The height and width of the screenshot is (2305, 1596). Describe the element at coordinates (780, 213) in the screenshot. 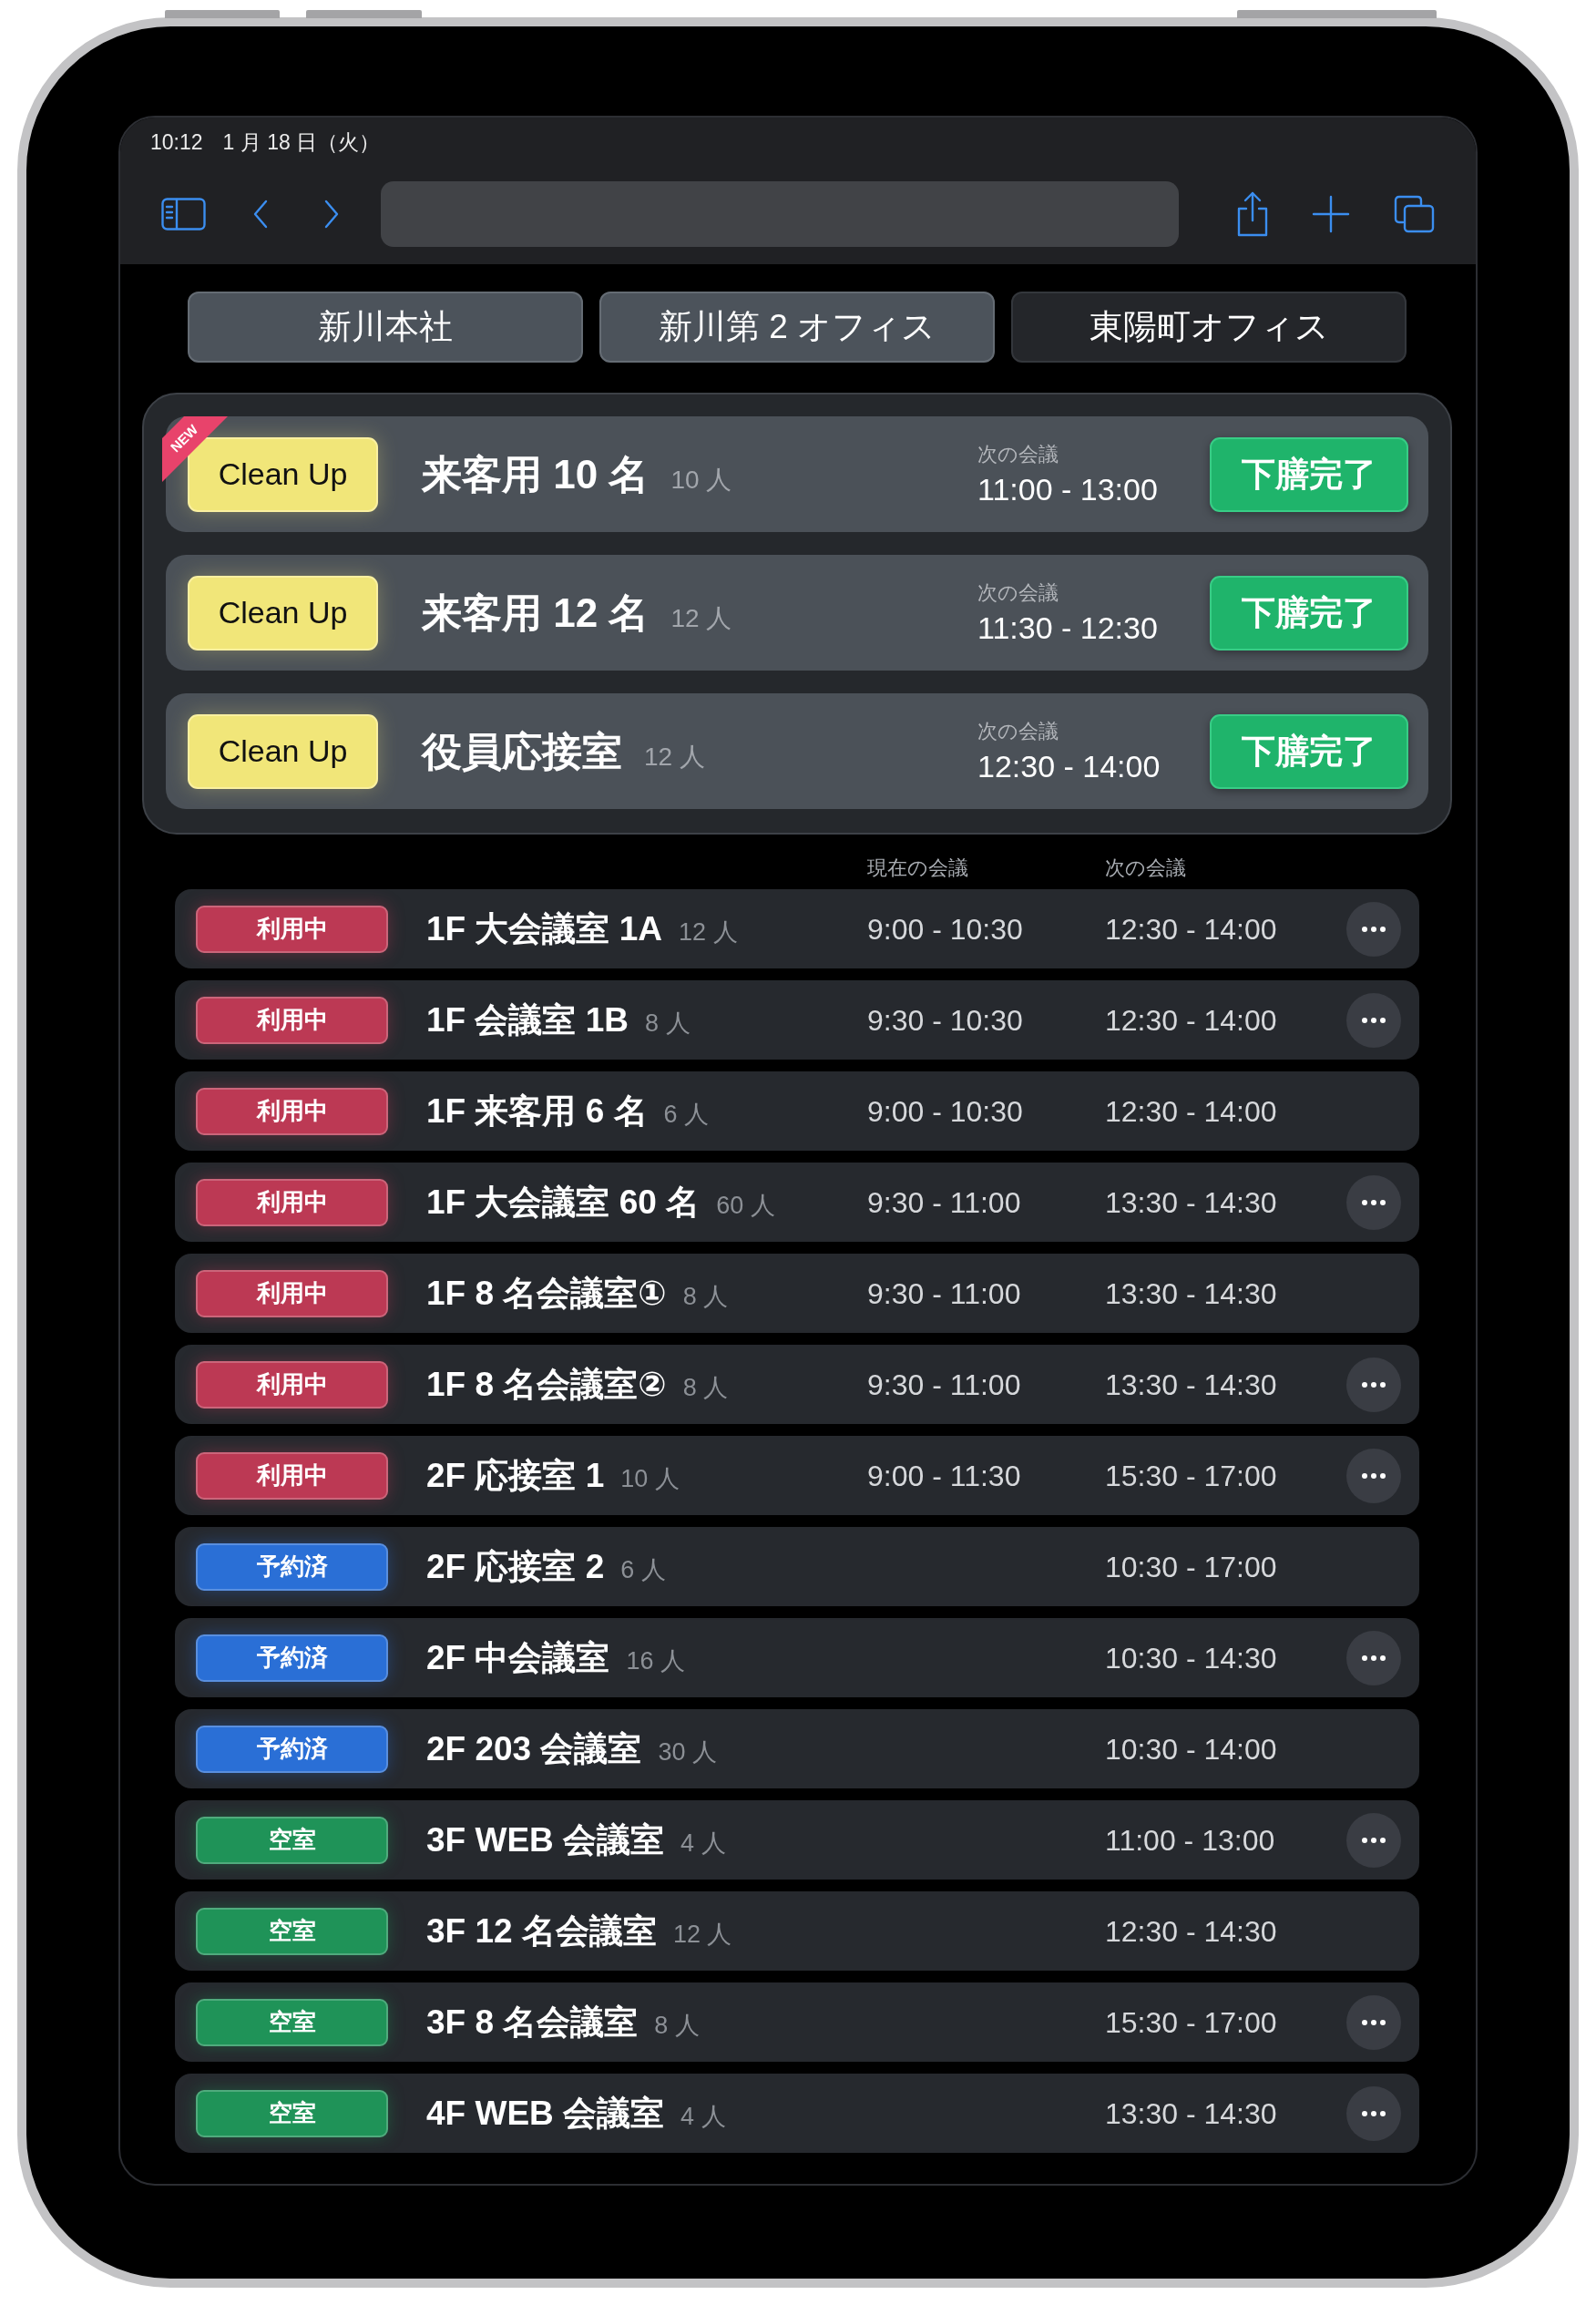

I see `address-field` at that location.